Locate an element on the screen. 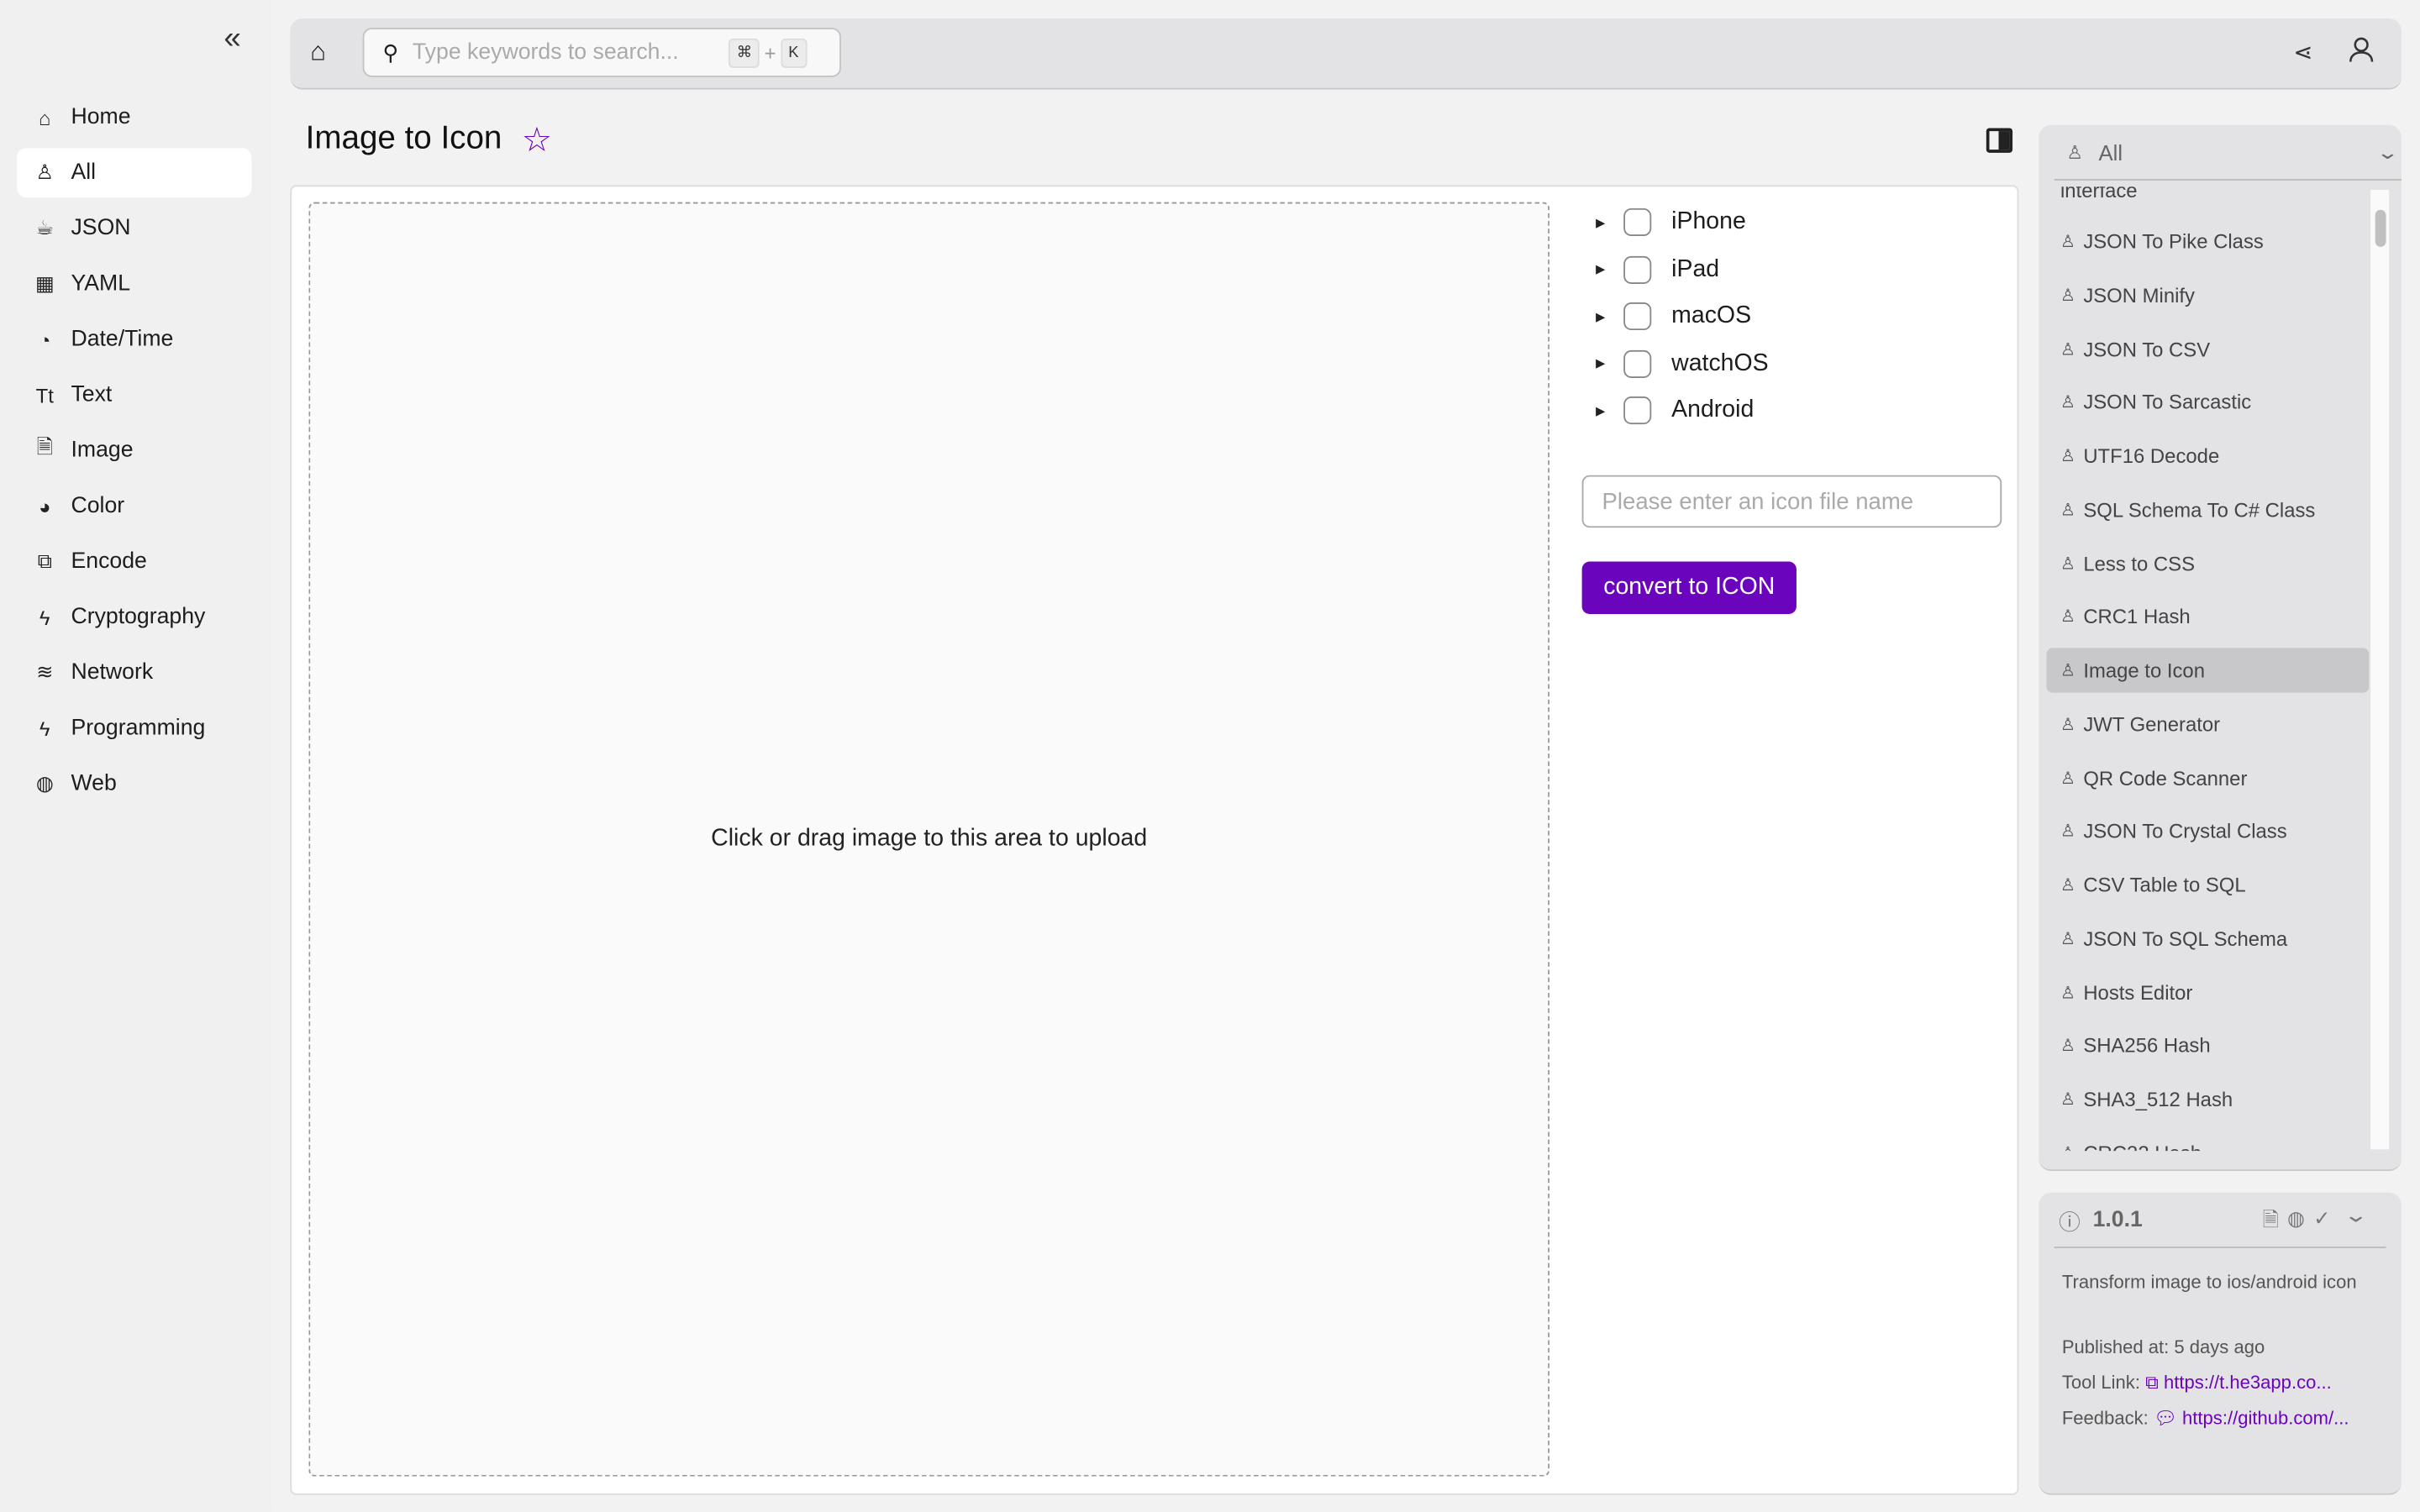  sidebar-item-image: 🗎 Image is located at coordinates (134, 450).